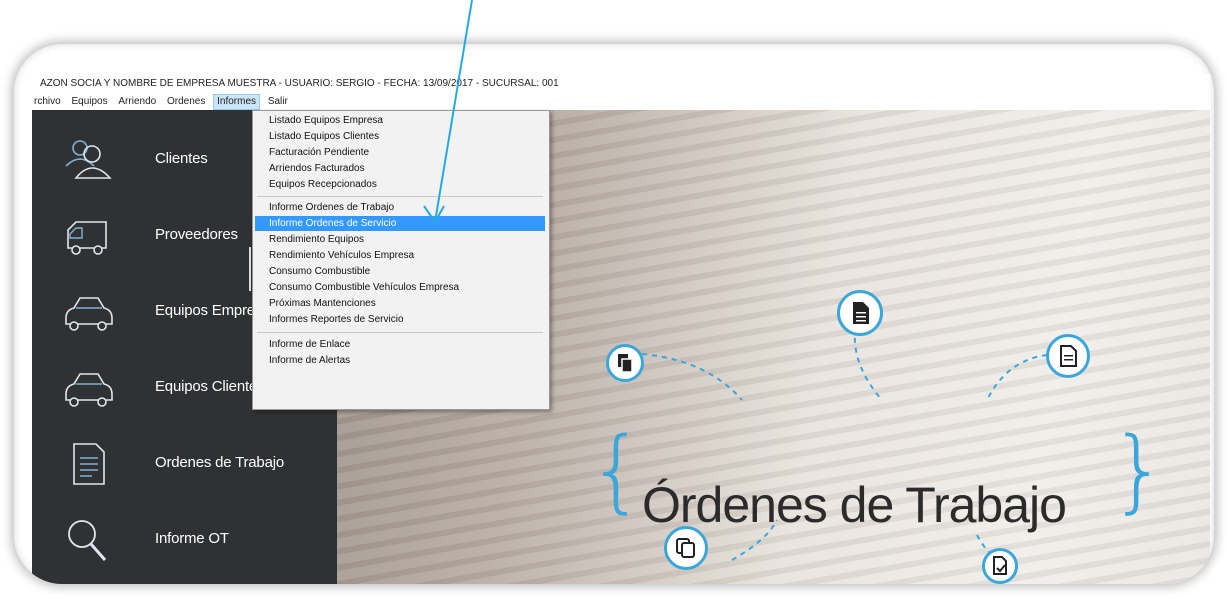  I want to click on menu-item-informes-reportes-servicio: Informes Reportes de Servicio, so click(400, 319).